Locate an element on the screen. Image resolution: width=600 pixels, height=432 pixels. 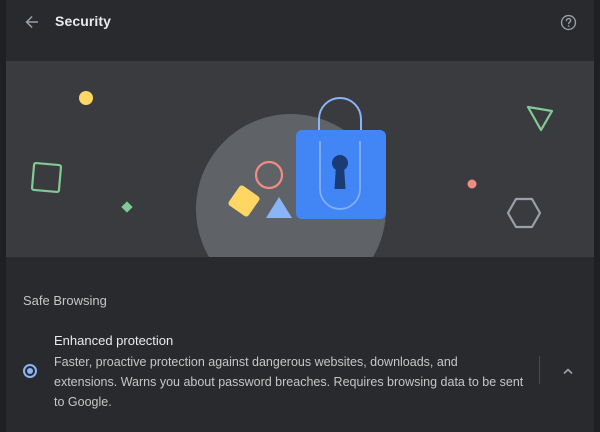
back-button is located at coordinates (32, 22).